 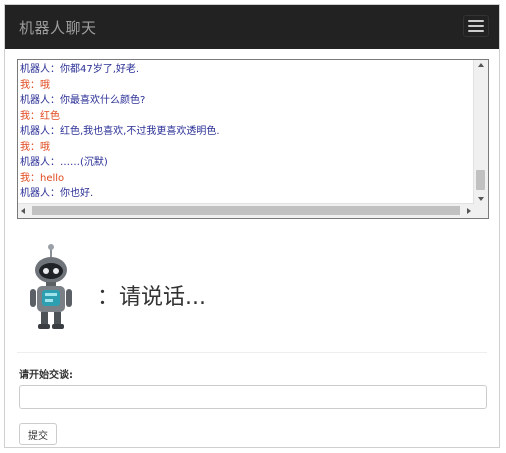 What do you see at coordinates (481, 65) in the screenshot?
I see `scroll-up-arrow-icon` at bounding box center [481, 65].